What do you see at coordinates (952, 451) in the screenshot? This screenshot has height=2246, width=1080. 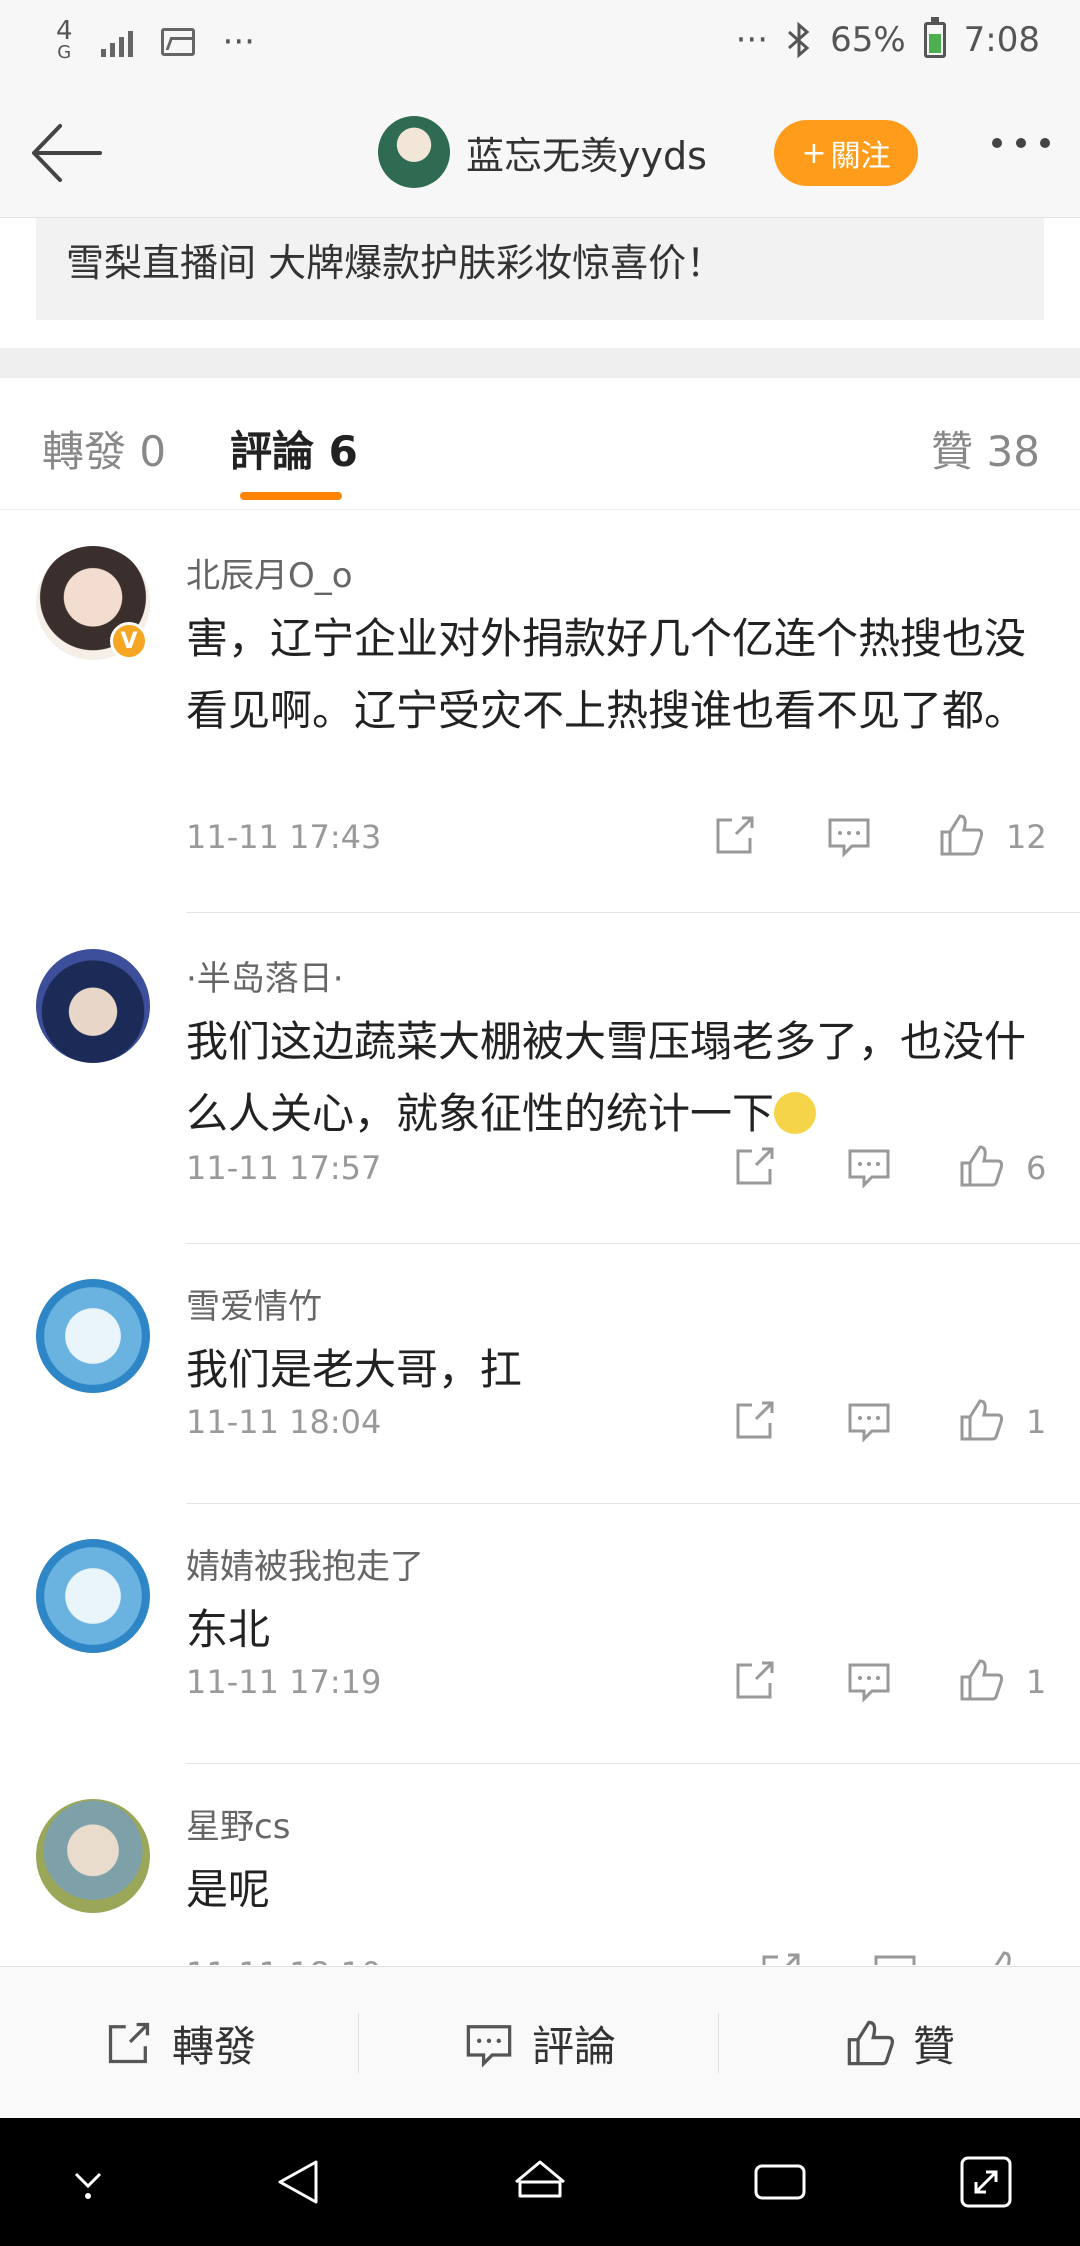 I see `tab-likes-label: 贊` at bounding box center [952, 451].